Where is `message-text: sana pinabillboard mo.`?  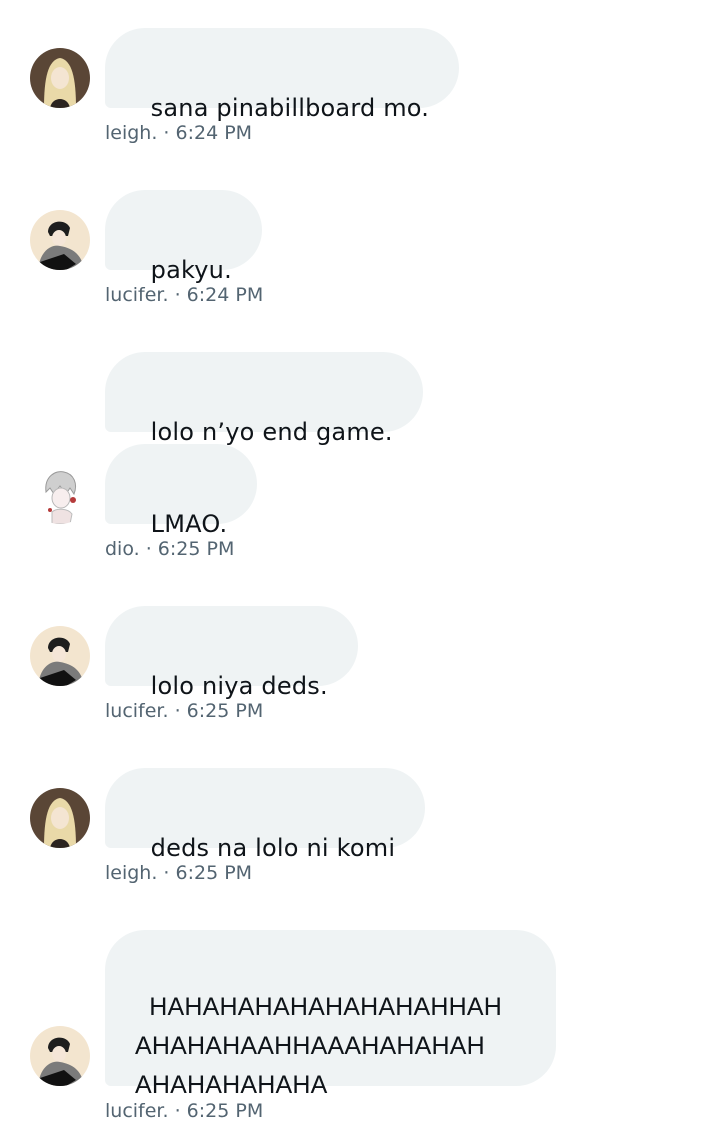
message-text: sana pinabillboard mo. is located at coordinates (290, 108).